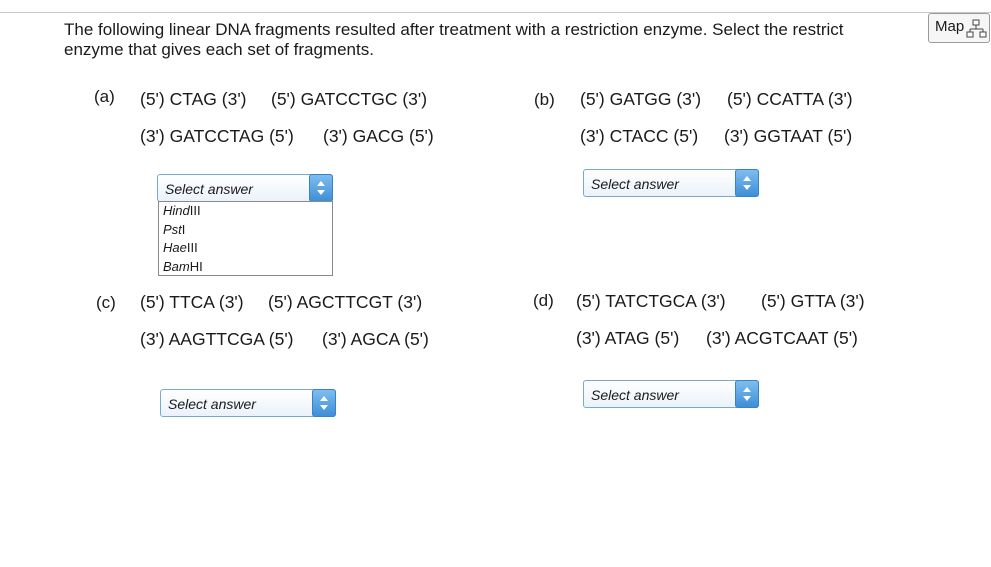  What do you see at coordinates (635, 395) in the screenshot?
I see `problem-d-select-text: Select answer` at bounding box center [635, 395].